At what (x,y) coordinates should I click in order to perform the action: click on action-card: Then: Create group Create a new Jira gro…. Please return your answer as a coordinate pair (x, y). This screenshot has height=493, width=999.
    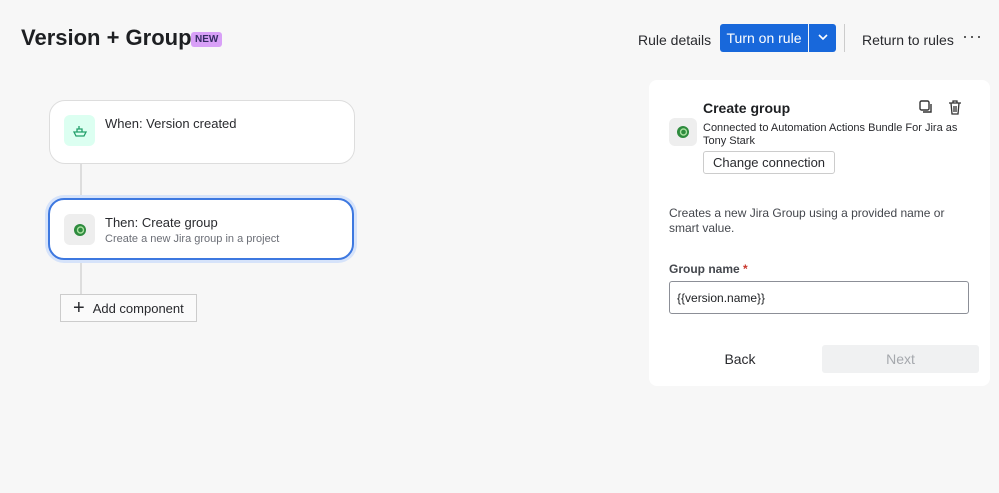
    Looking at the image, I should click on (201, 229).